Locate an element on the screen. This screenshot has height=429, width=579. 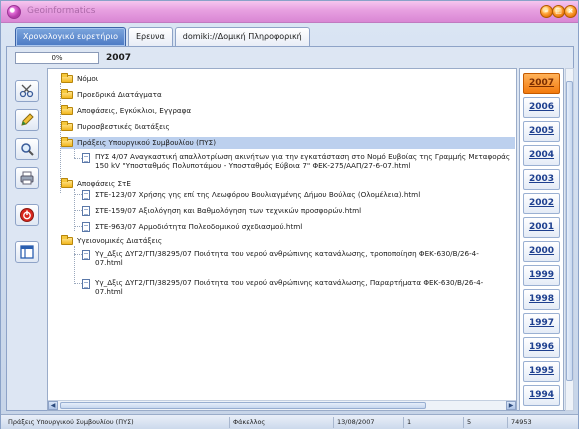
printer-icon is located at coordinates (27, 178).